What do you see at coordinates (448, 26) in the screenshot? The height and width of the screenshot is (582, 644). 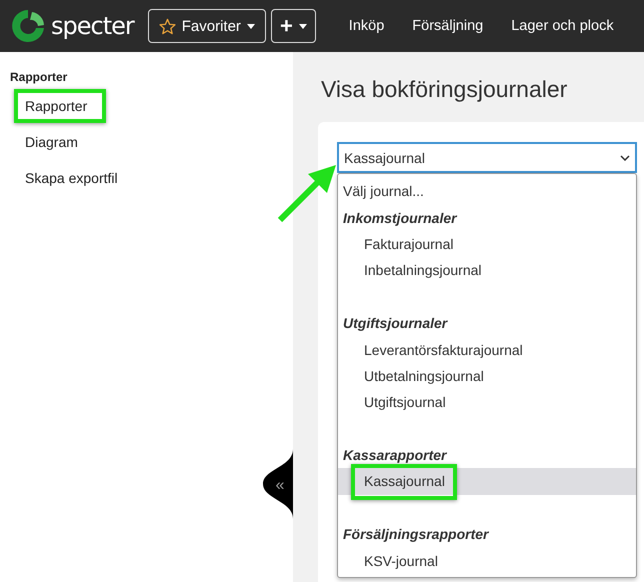 I see `nav-link: Försäljning` at bounding box center [448, 26].